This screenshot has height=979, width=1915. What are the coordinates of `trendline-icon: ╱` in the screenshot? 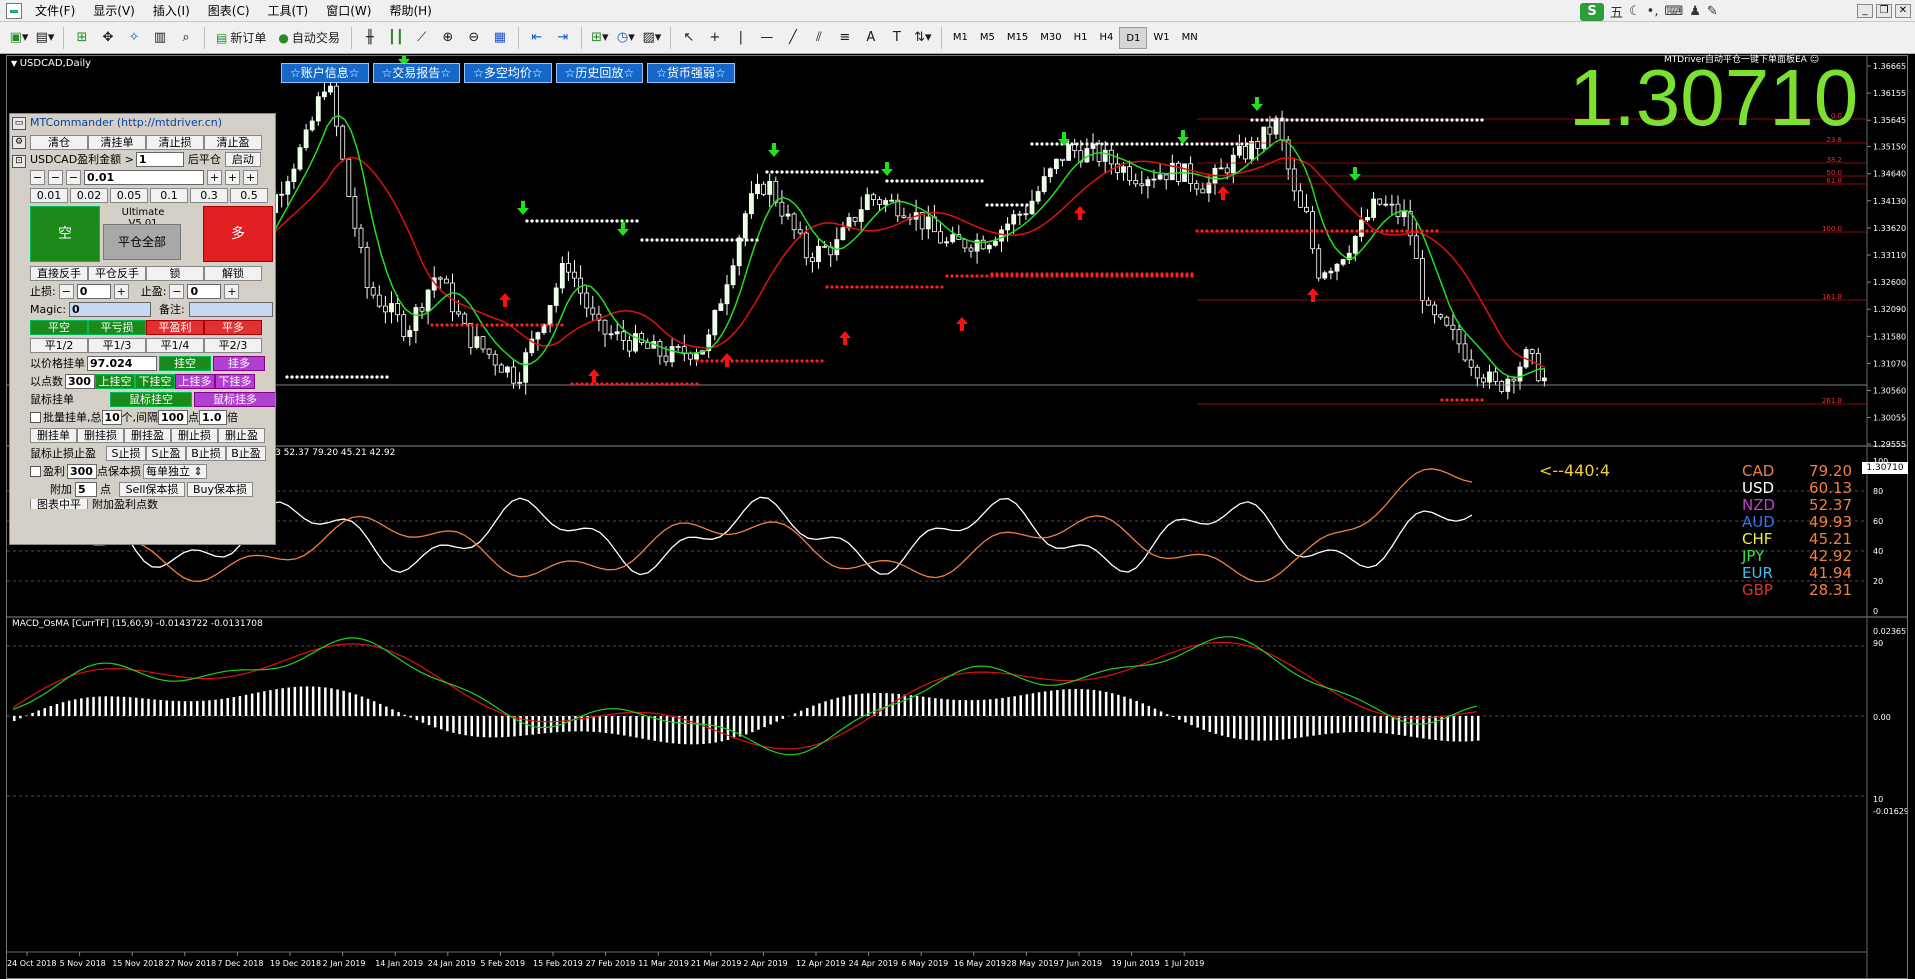 It's located at (793, 38).